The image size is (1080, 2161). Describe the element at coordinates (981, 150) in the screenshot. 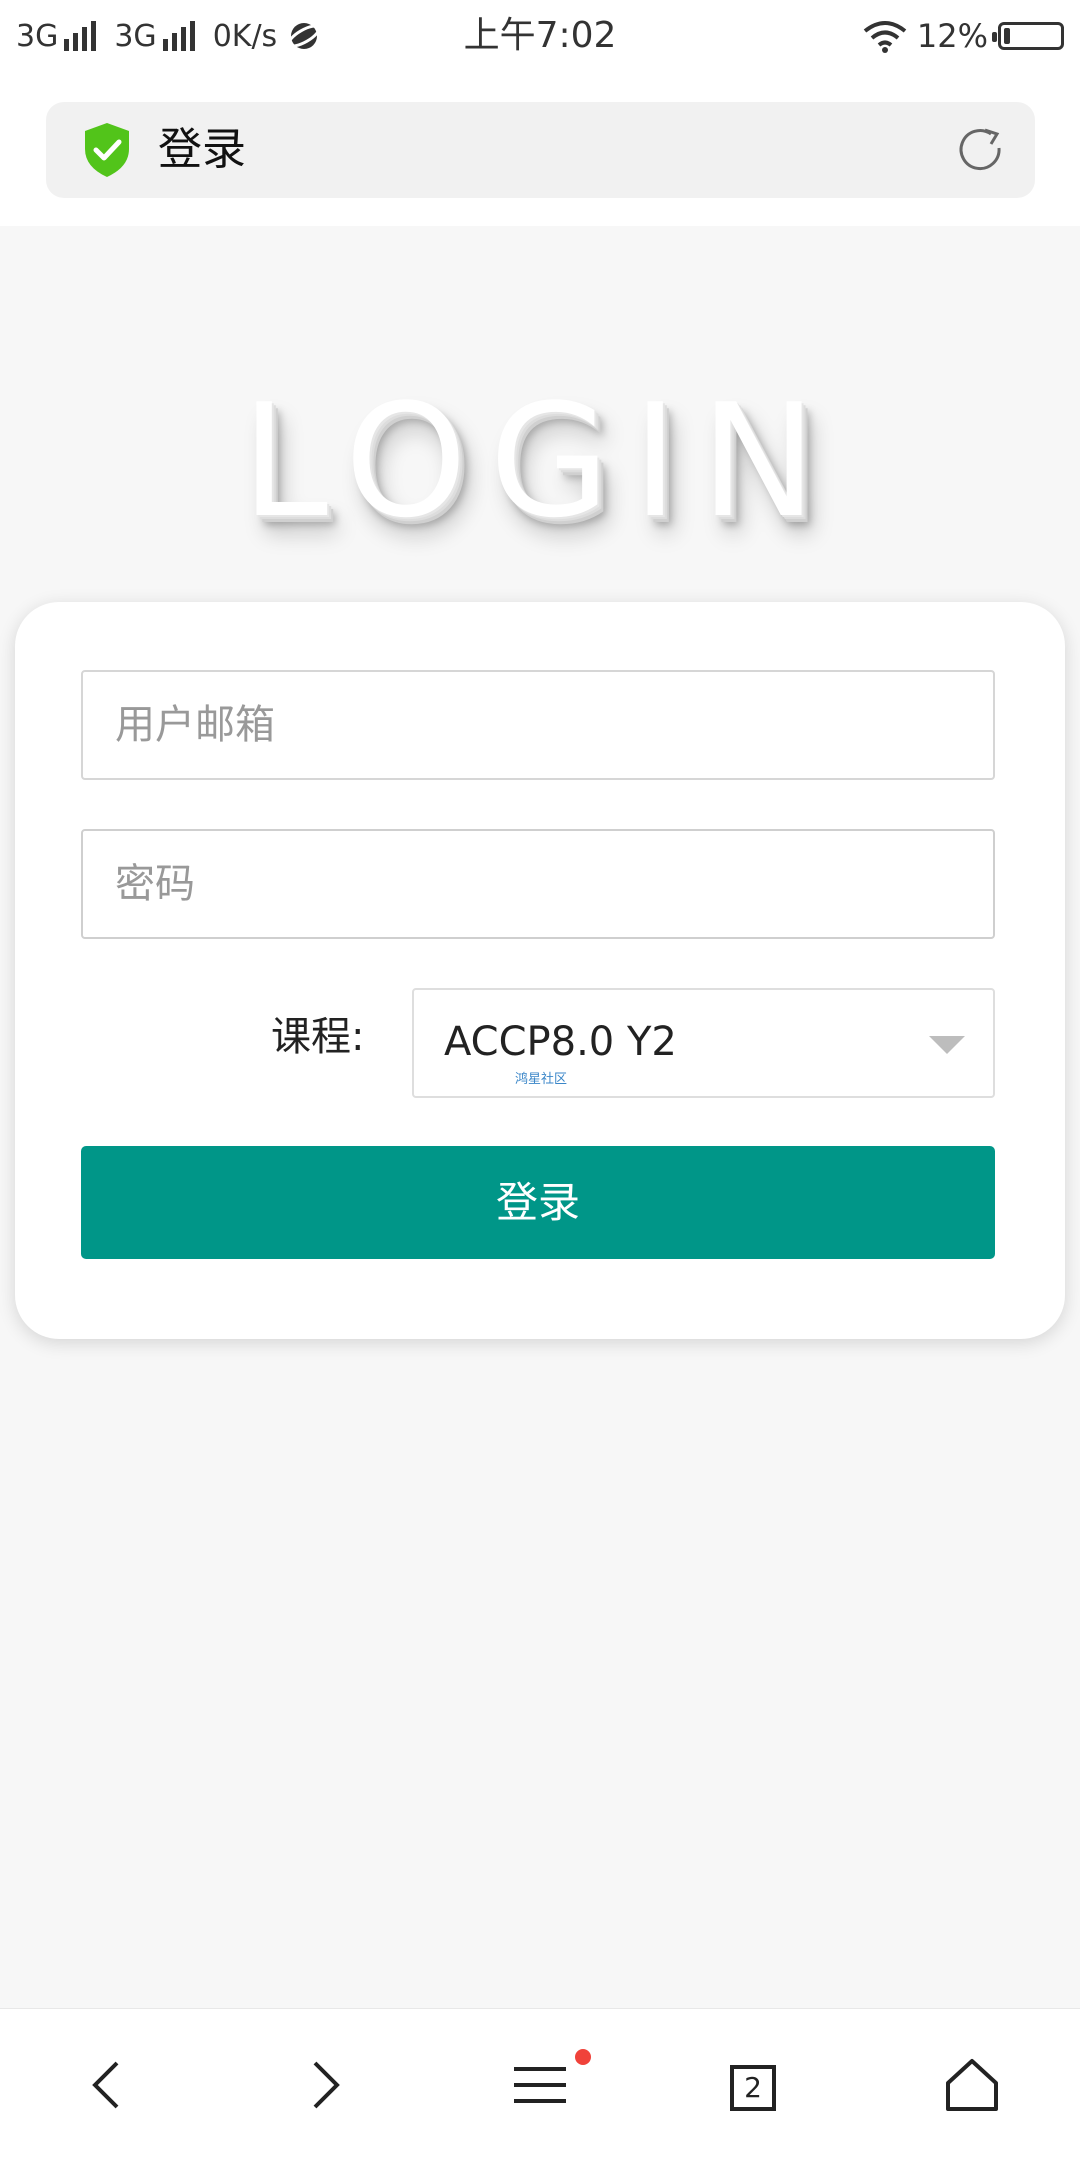

I see `refresh-icon` at that location.